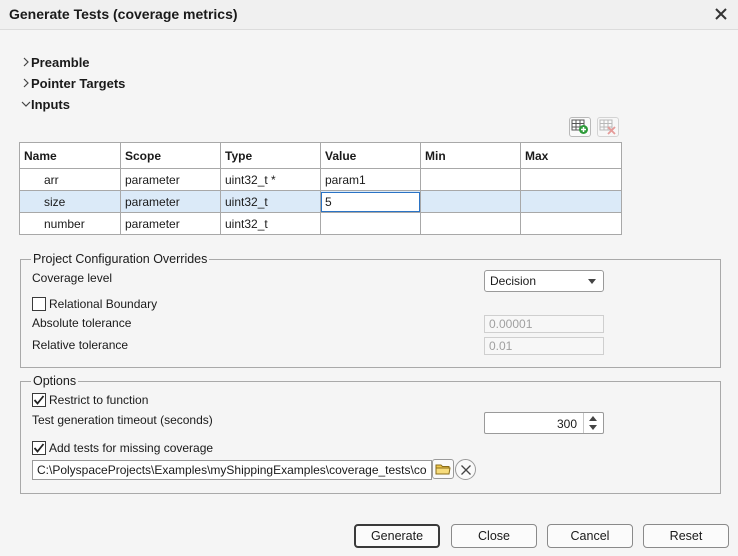 Image resolution: width=738 pixels, height=556 pixels. I want to click on table-remove-icon, so click(607, 127).